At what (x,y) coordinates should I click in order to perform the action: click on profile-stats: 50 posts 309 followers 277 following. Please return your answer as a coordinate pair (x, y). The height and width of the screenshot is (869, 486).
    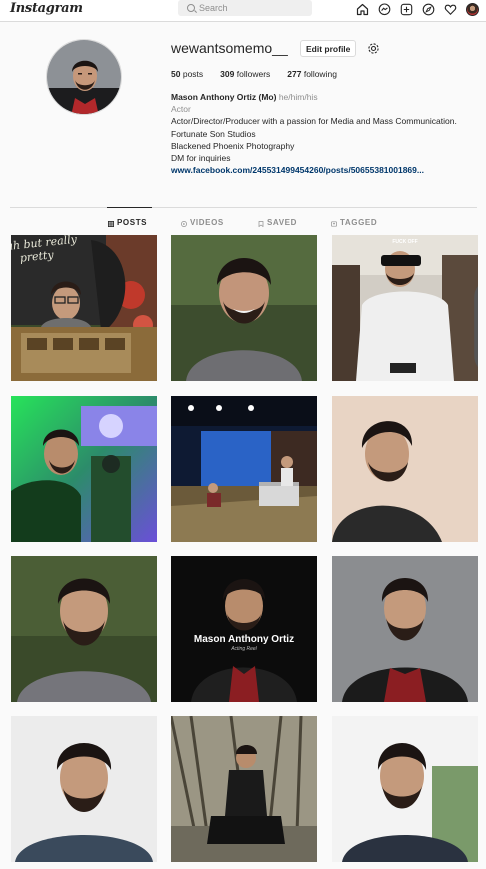
    Looking at the image, I should click on (262, 74).